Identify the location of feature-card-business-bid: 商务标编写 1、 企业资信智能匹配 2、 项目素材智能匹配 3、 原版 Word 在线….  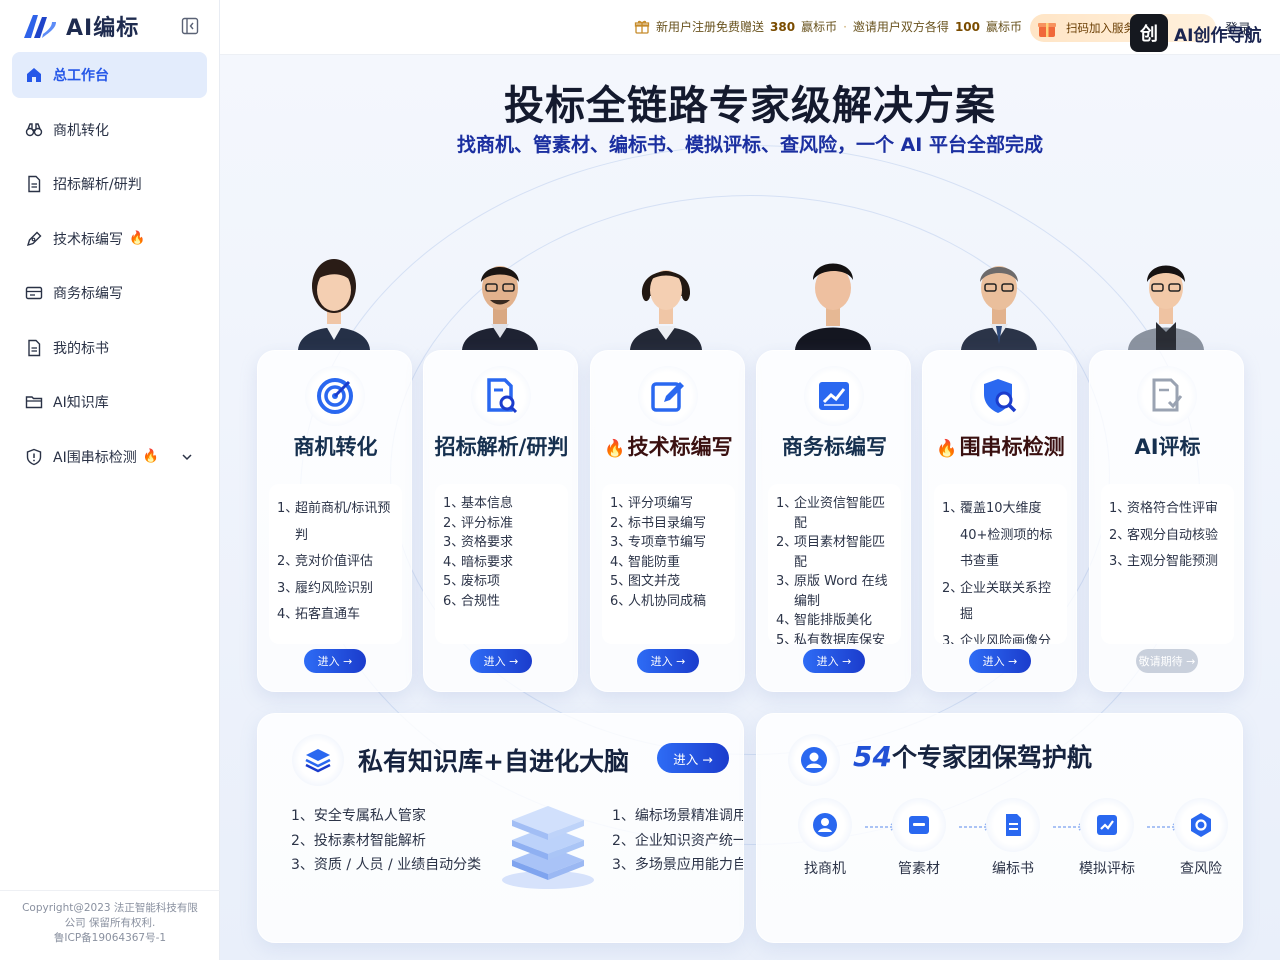
(833, 521).